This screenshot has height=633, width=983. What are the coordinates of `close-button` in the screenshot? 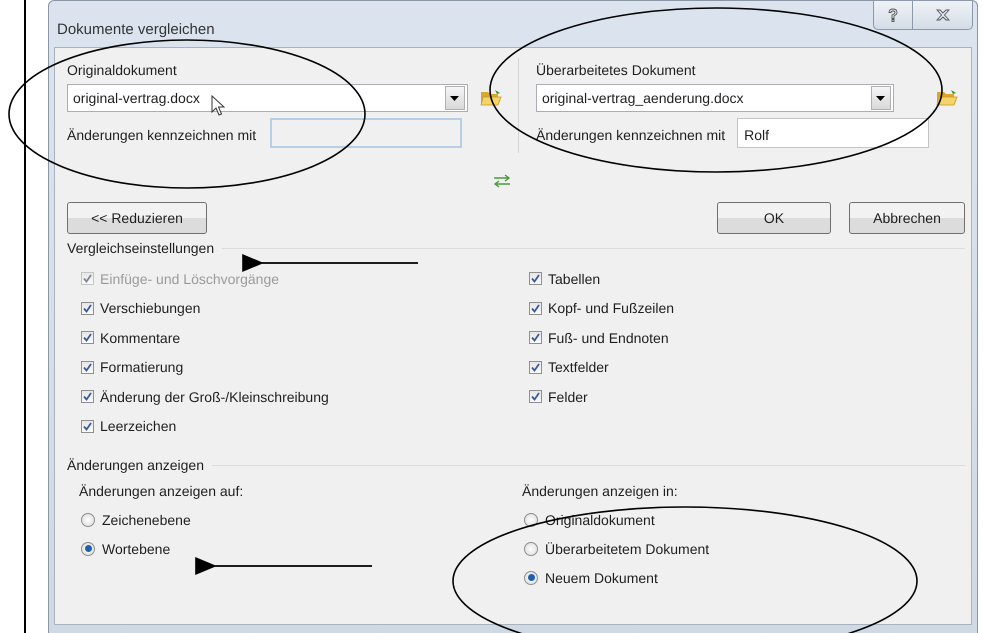 It's located at (943, 15).